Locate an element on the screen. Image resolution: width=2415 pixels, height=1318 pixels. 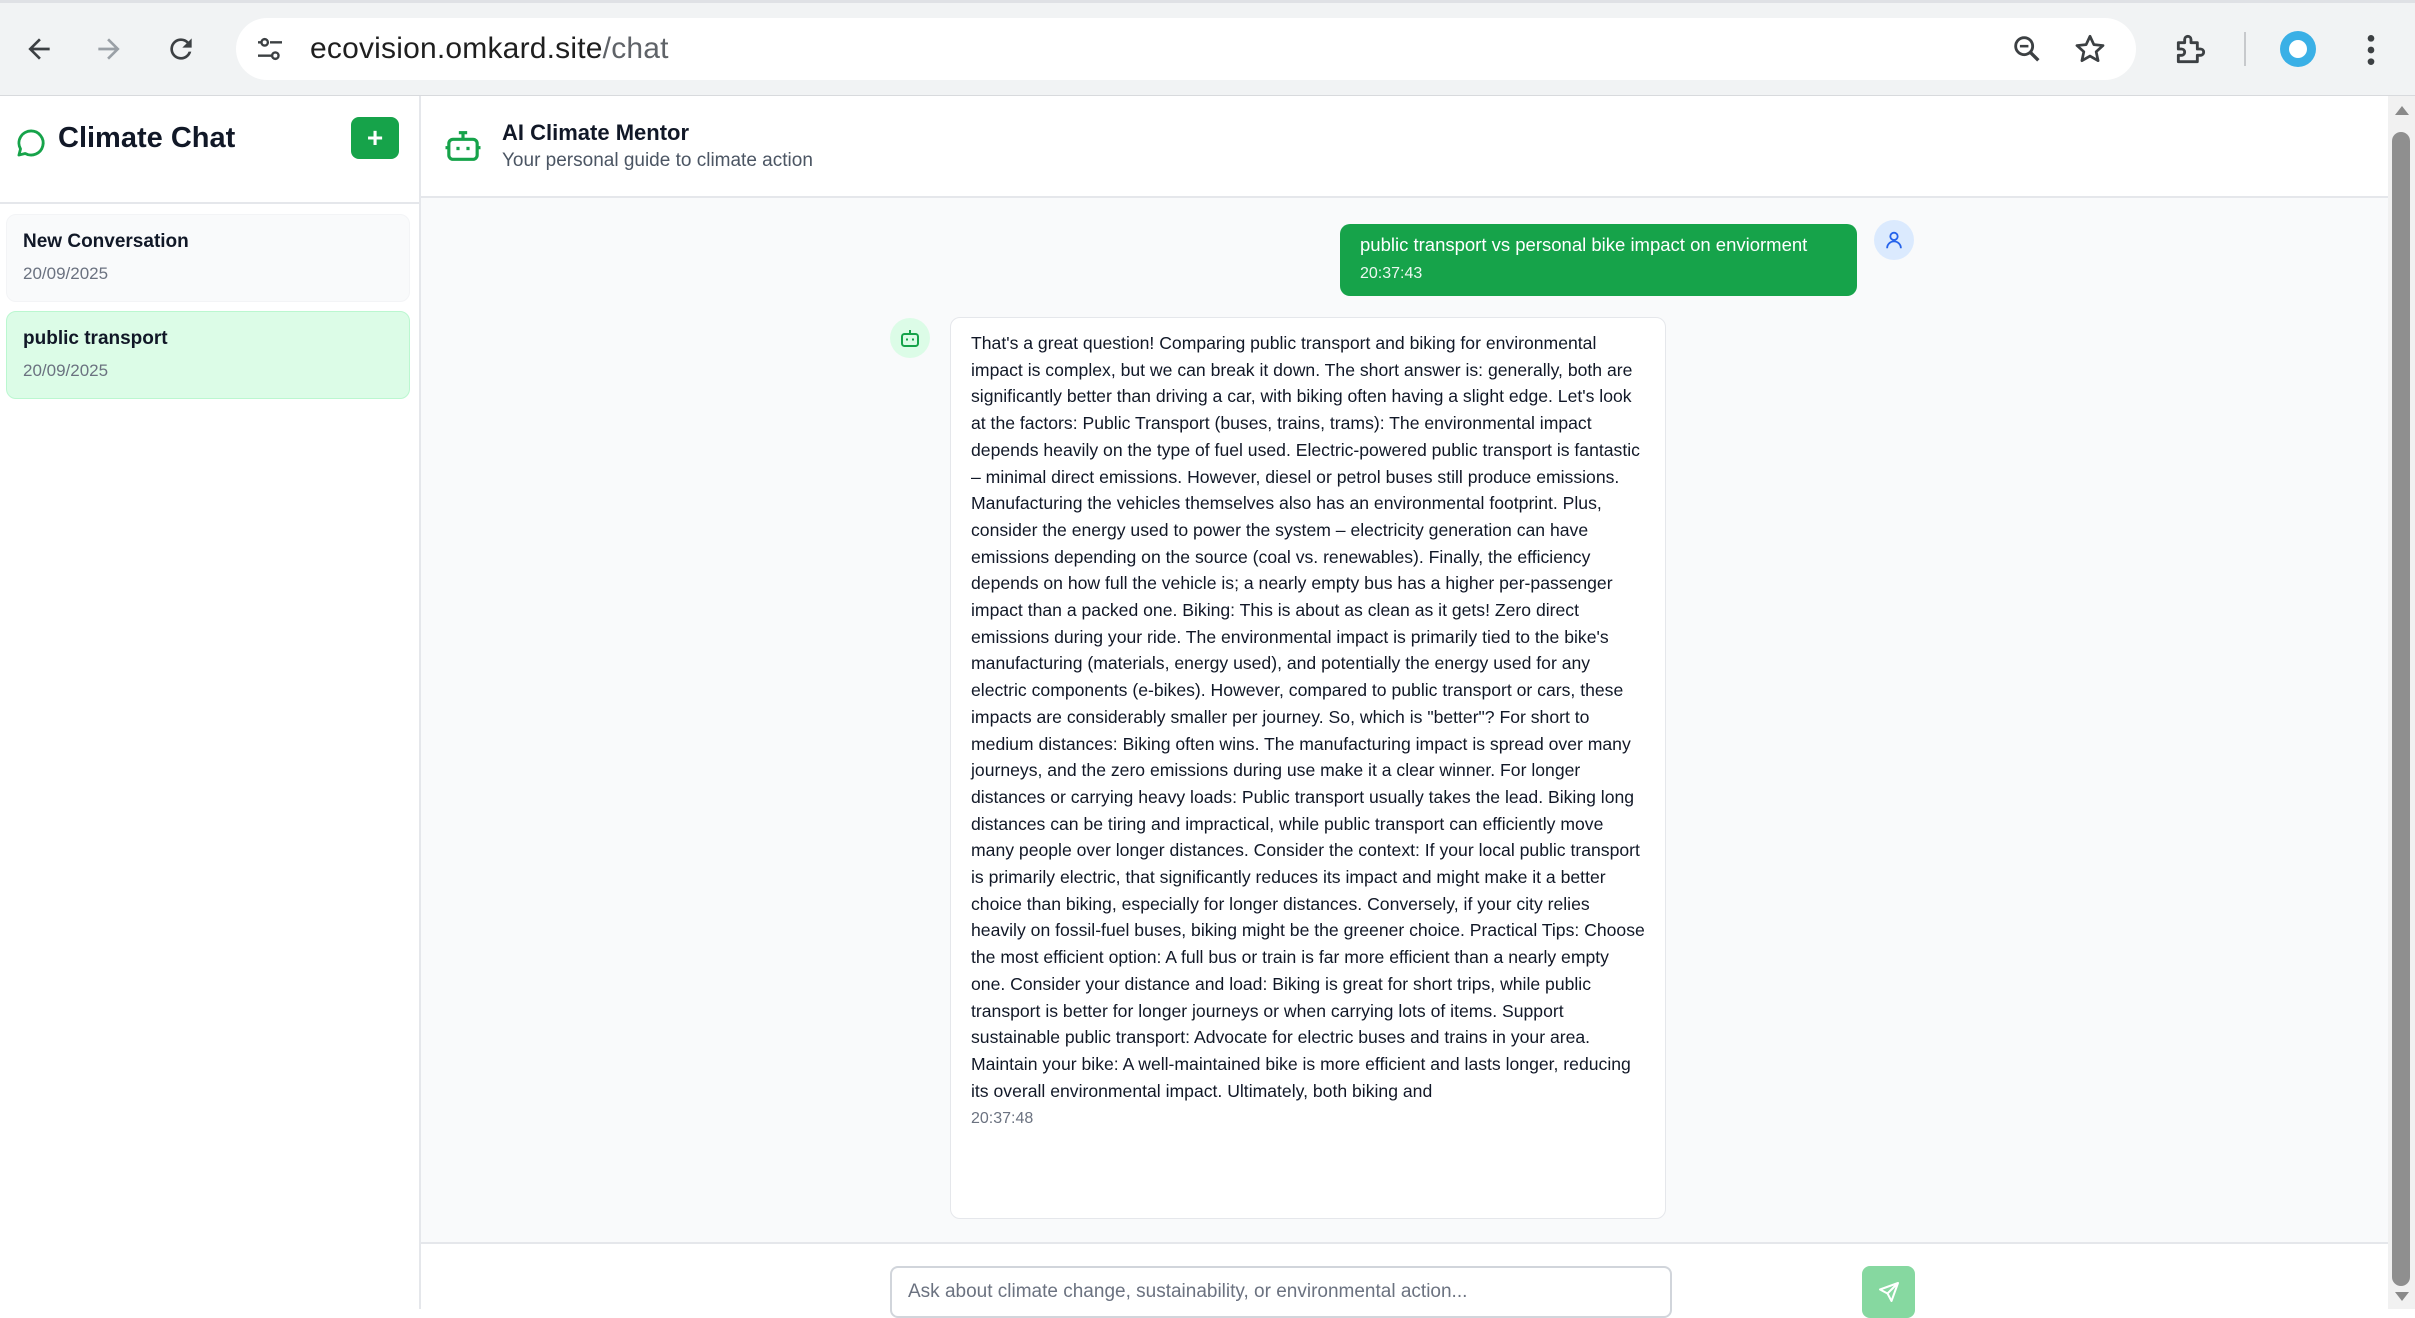
url-text: ecovision.omkard.site/chat is located at coordinates (489, 49).